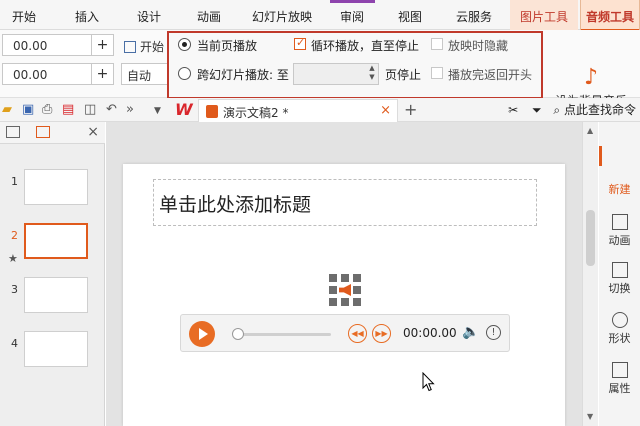 This screenshot has height=426, width=640. What do you see at coordinates (619, 240) in the screenshot?
I see `rail-animation-label: 动画` at bounding box center [619, 240].